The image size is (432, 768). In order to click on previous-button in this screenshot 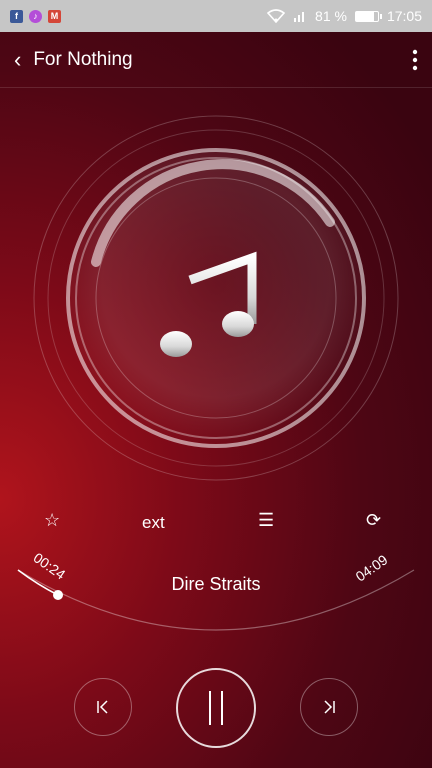, I will do `click(103, 707)`.